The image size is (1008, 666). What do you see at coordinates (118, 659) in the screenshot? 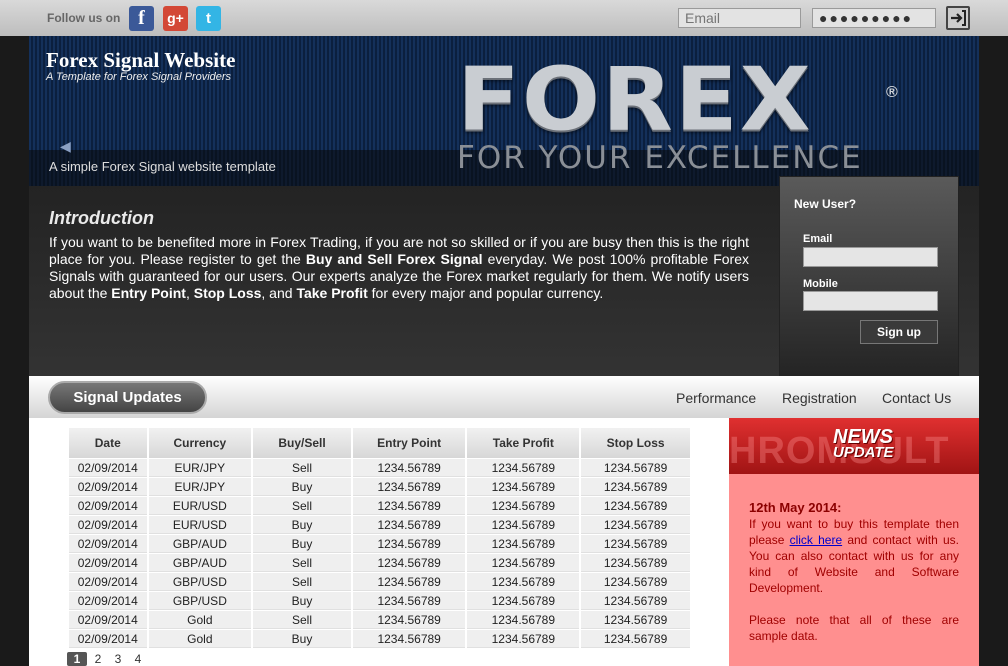
I see `page-link-3: 3` at bounding box center [118, 659].